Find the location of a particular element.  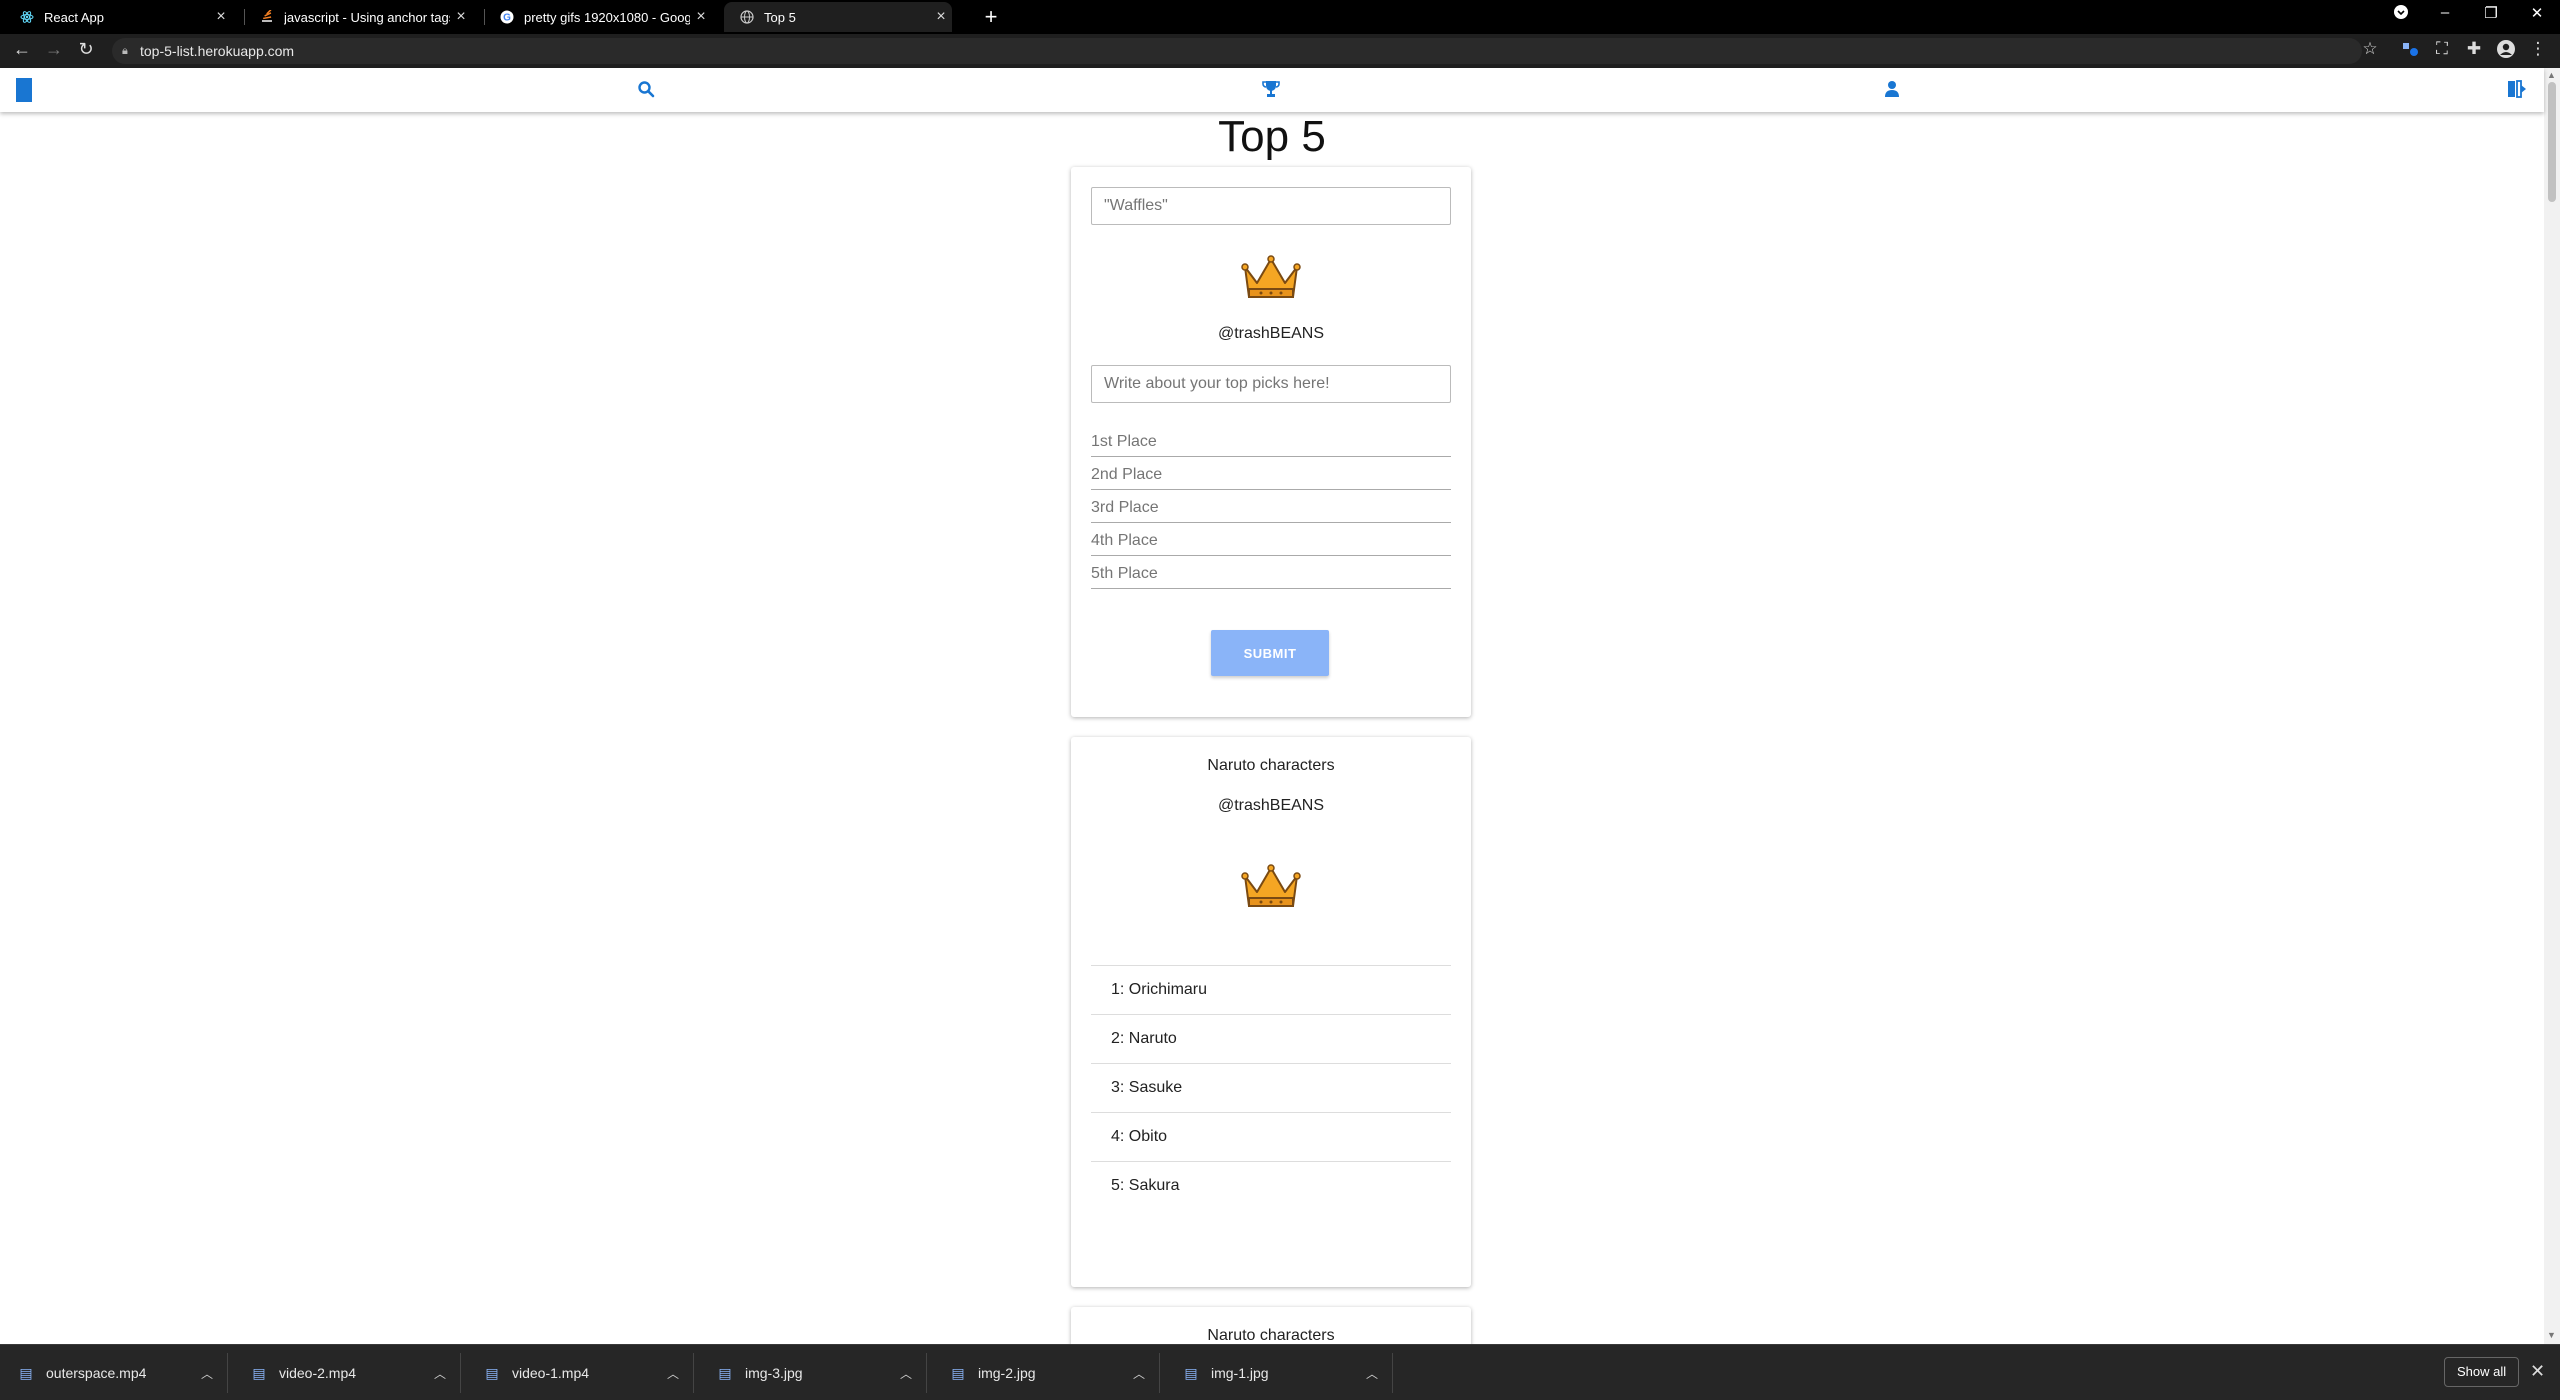

scroll-down-arrow-icon: ▼ is located at coordinates (2551, 1335).